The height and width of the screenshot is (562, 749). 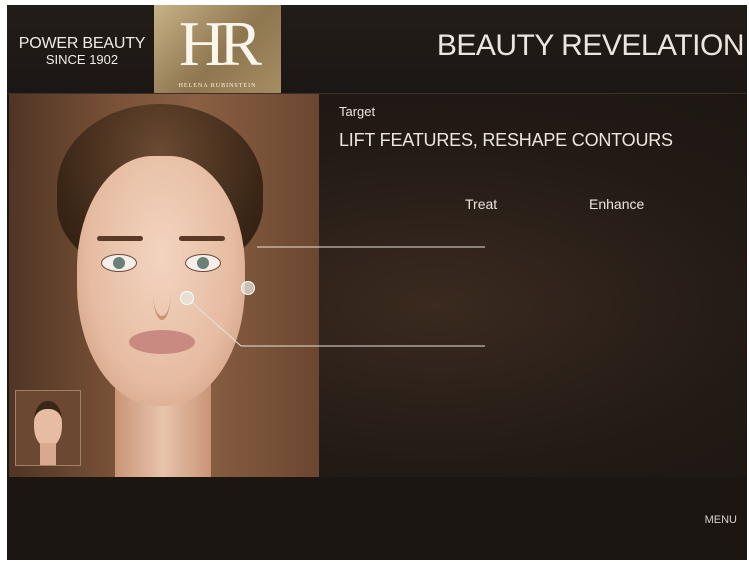 What do you see at coordinates (506, 140) in the screenshot?
I see `headline: LIFT FEATURES, RESHAPE CONTOURS` at bounding box center [506, 140].